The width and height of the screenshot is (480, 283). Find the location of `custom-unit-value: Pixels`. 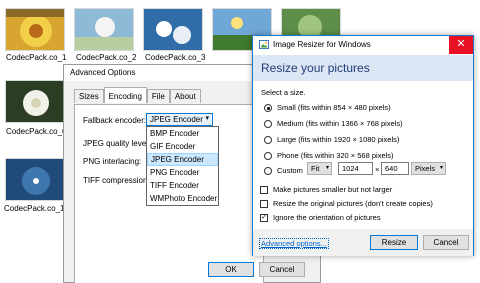

custom-unit-value: Pixels is located at coordinates (425, 168).